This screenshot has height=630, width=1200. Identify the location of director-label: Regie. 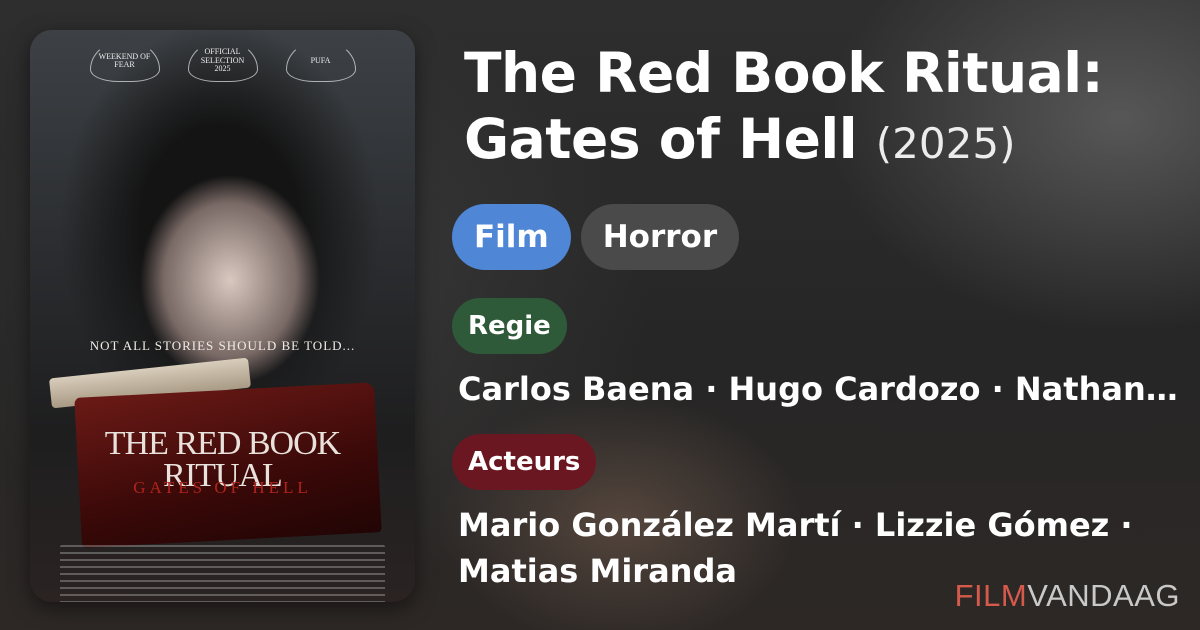
(509, 326).